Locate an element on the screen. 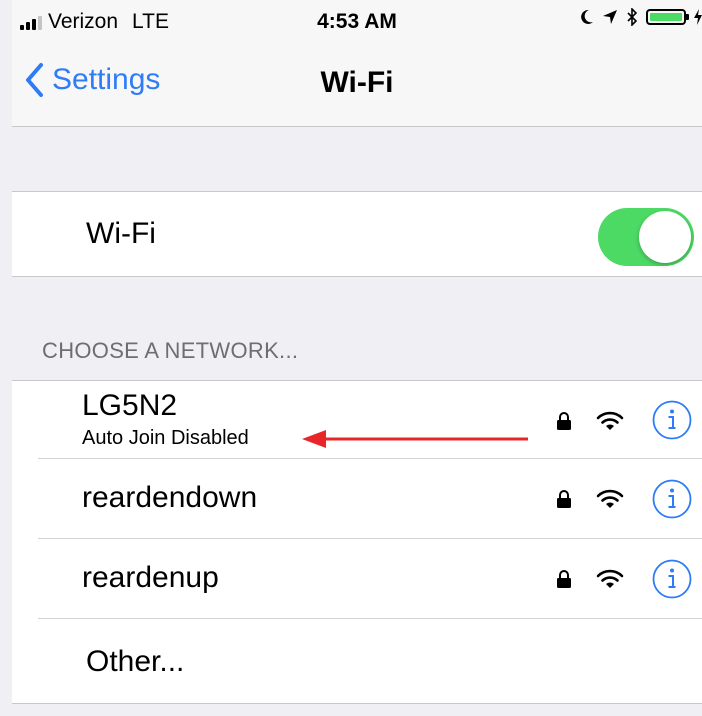  status-right is located at coordinates (641, 17).